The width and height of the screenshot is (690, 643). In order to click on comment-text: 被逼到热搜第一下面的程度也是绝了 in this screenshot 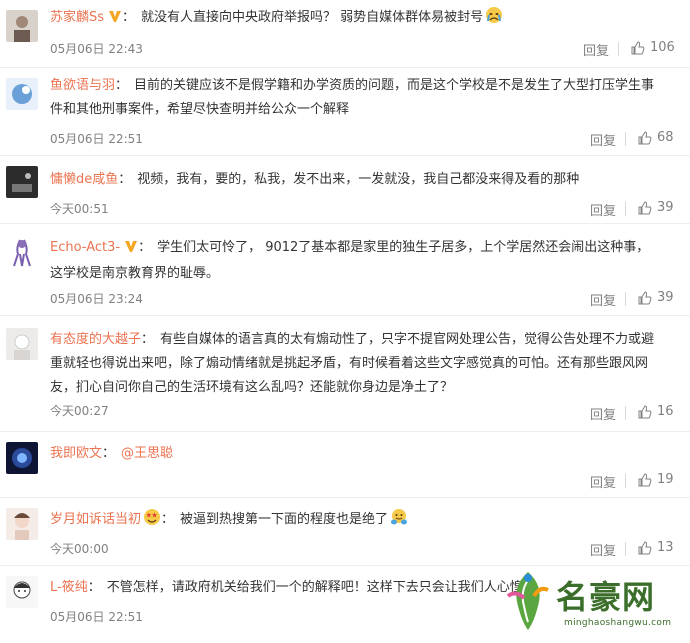, I will do `click(284, 519)`.